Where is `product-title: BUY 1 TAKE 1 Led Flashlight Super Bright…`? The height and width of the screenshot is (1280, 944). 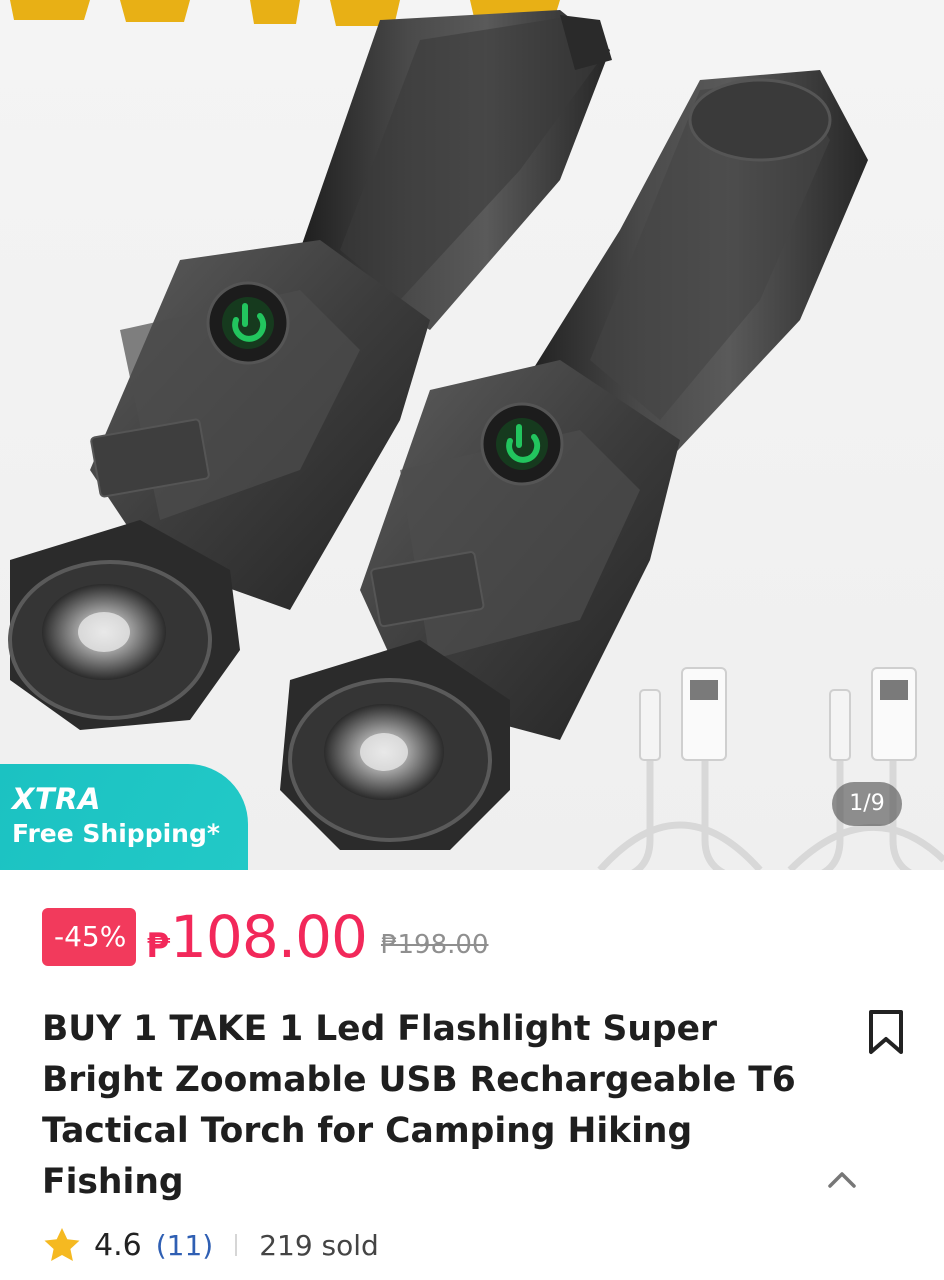
product-title: BUY 1 TAKE 1 Led Flashlight Super Bright… is located at coordinates (419, 1105).